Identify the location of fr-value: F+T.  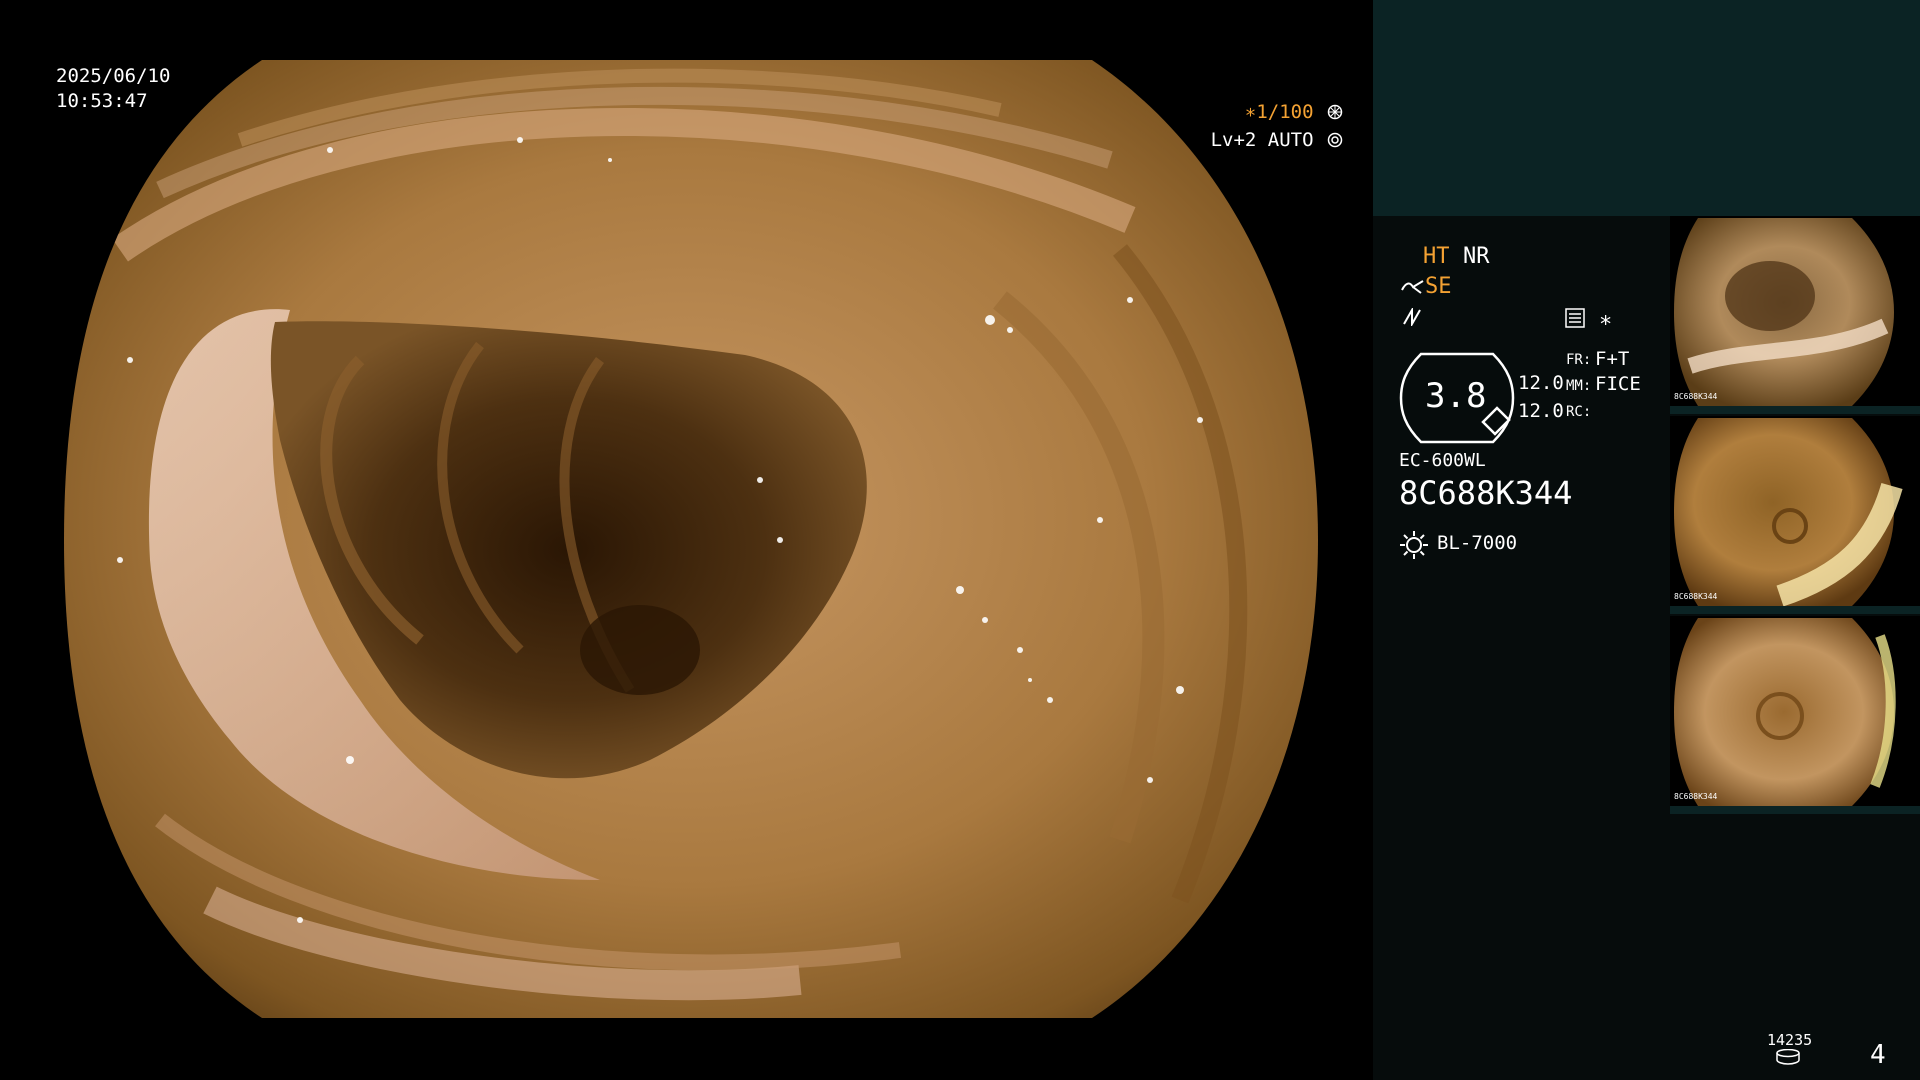
(1612, 359).